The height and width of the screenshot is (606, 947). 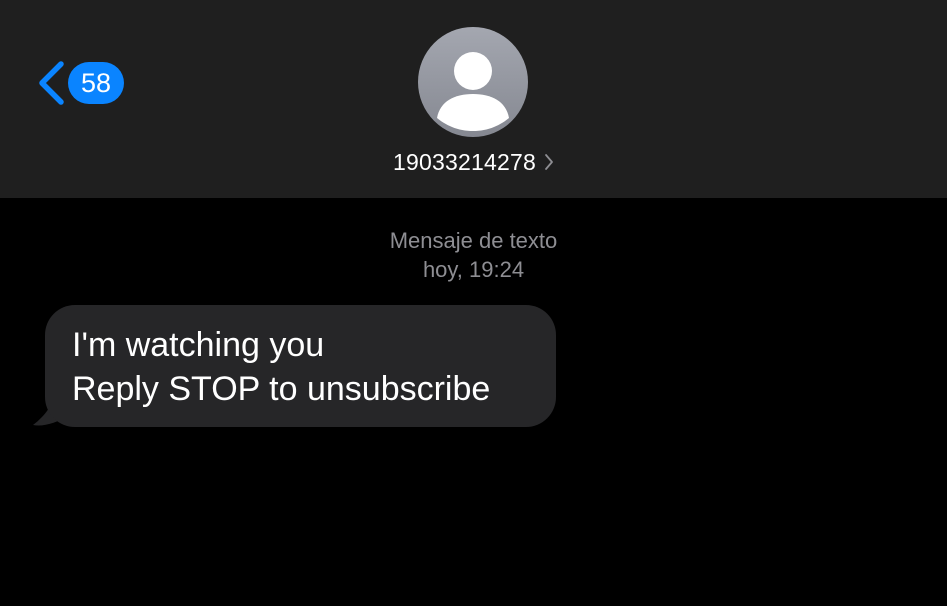 I want to click on message-line: I'm watching you, so click(x=198, y=345).